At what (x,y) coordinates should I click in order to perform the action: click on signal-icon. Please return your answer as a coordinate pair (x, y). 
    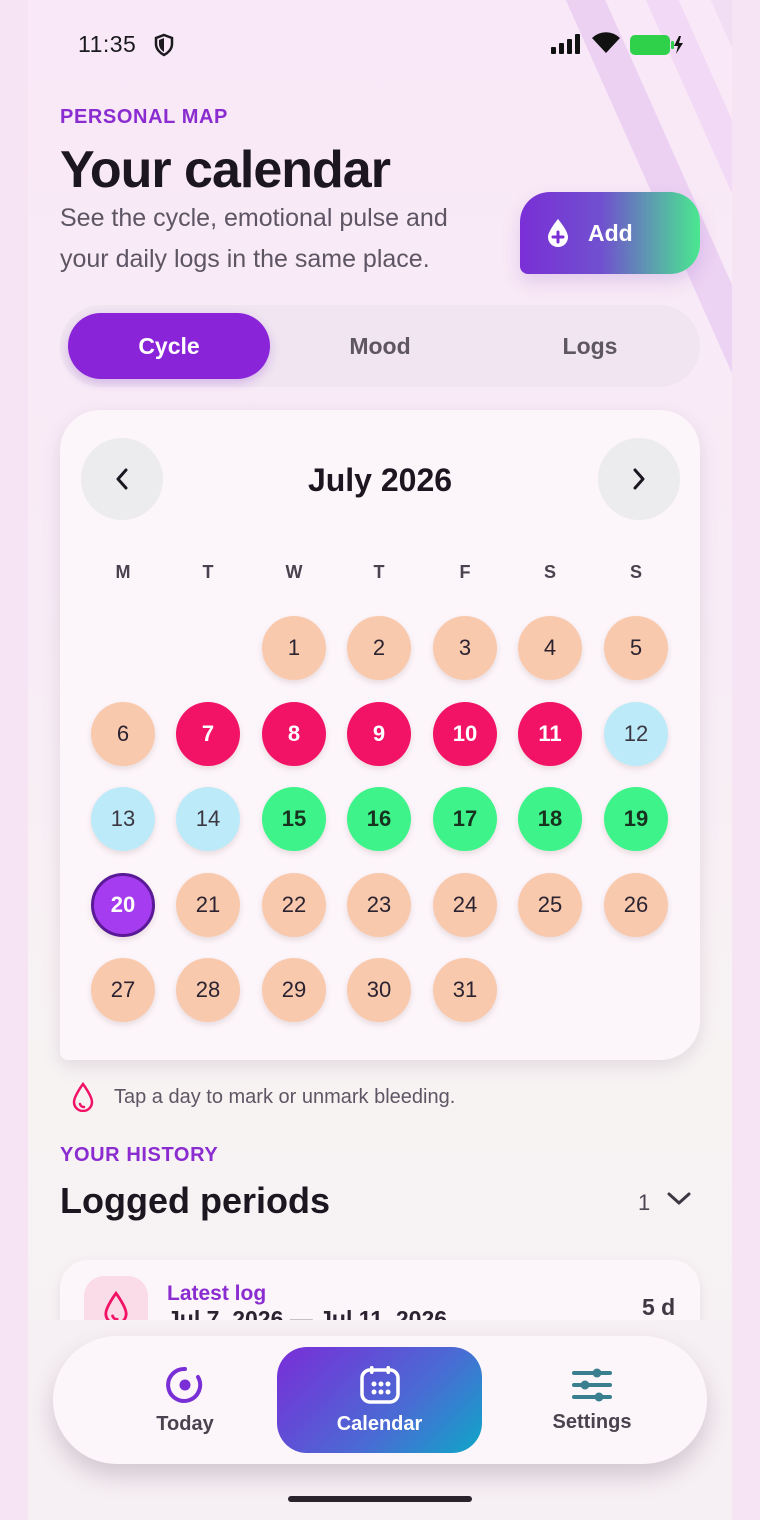
    Looking at the image, I should click on (567, 46).